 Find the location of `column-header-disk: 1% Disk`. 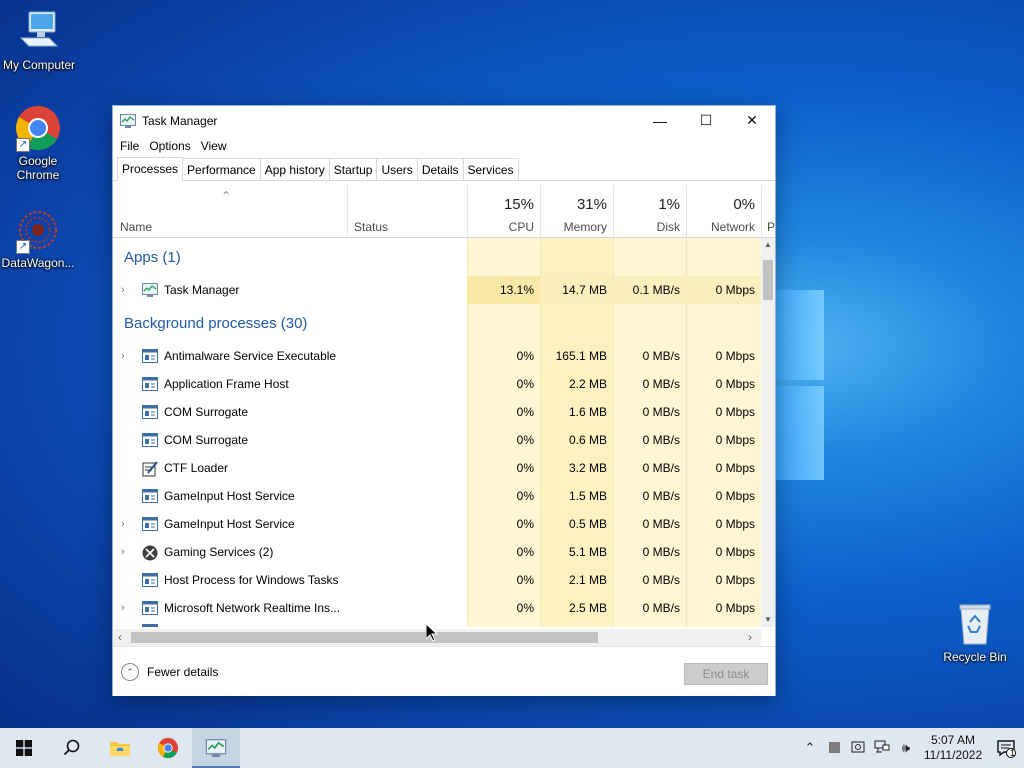

column-header-disk: 1% Disk is located at coordinates (649, 211).